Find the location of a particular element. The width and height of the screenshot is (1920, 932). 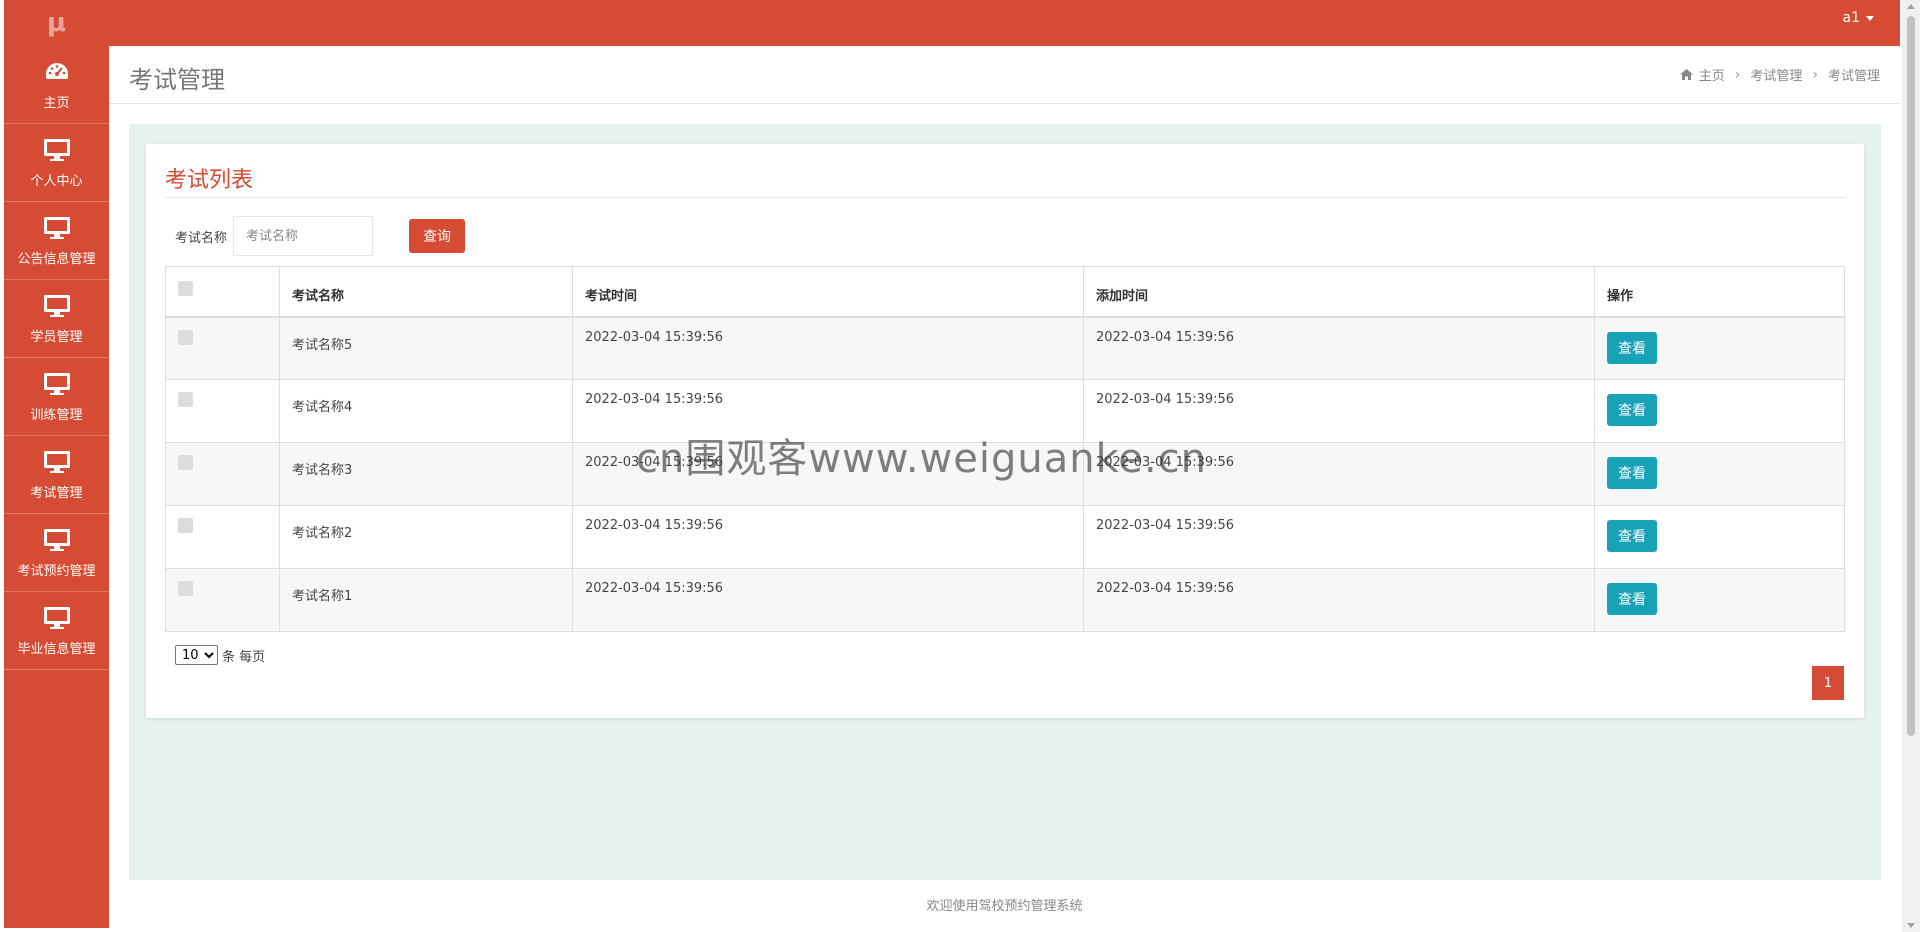

page-title: 考试管理 is located at coordinates (177, 80).